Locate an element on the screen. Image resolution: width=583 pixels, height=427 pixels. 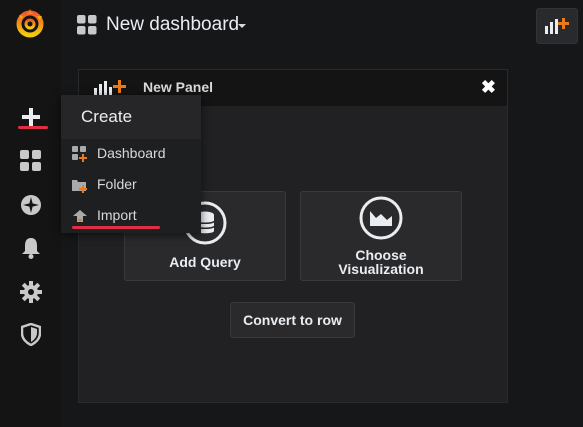
bell-icon is located at coordinates (31, 248).